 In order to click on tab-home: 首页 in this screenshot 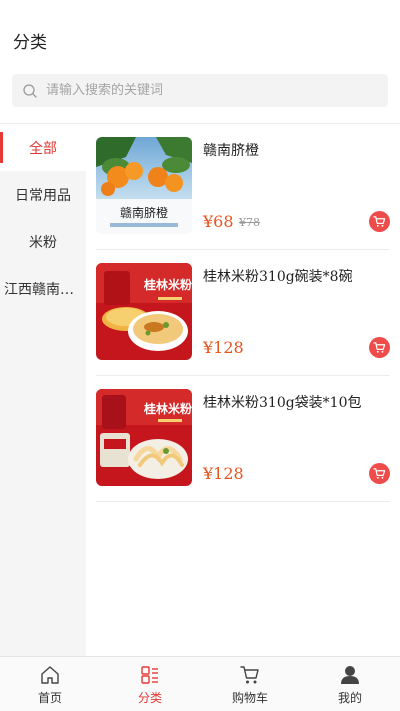, I will do `click(50, 684)`.